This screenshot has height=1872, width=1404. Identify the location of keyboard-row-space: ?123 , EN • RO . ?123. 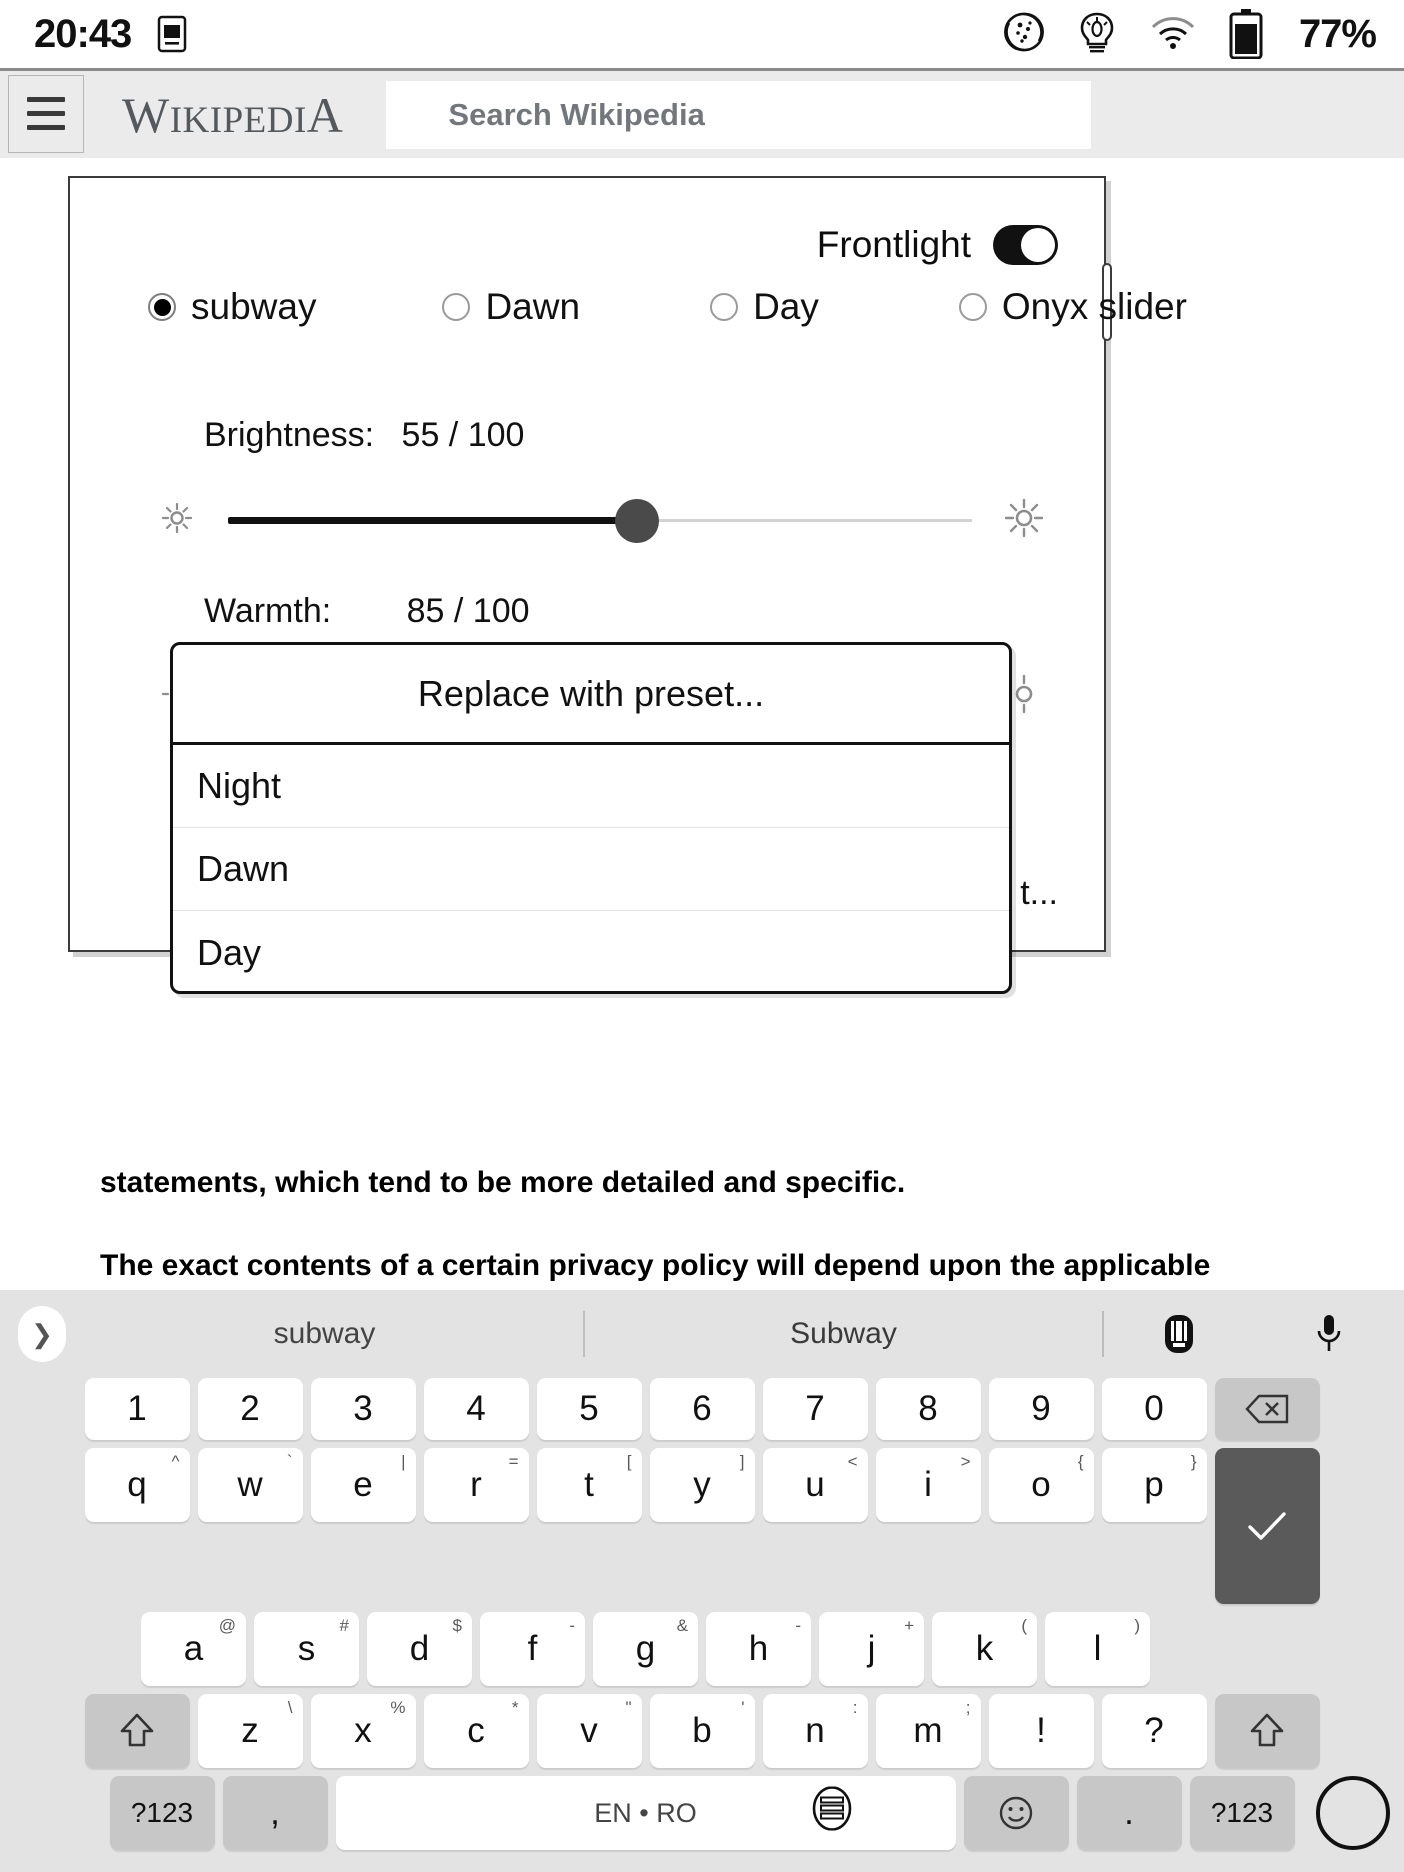
(702, 1813).